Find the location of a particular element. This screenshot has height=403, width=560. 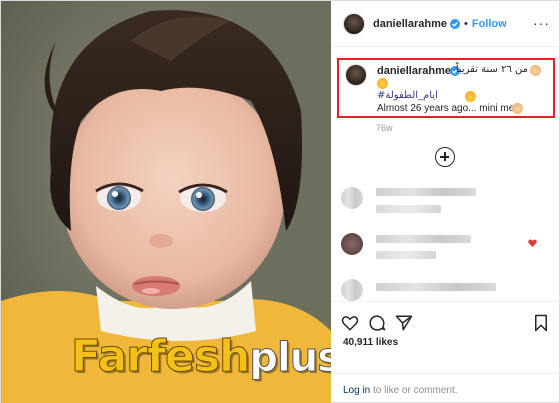

caption-username: daniellarahme is located at coordinates (414, 71).